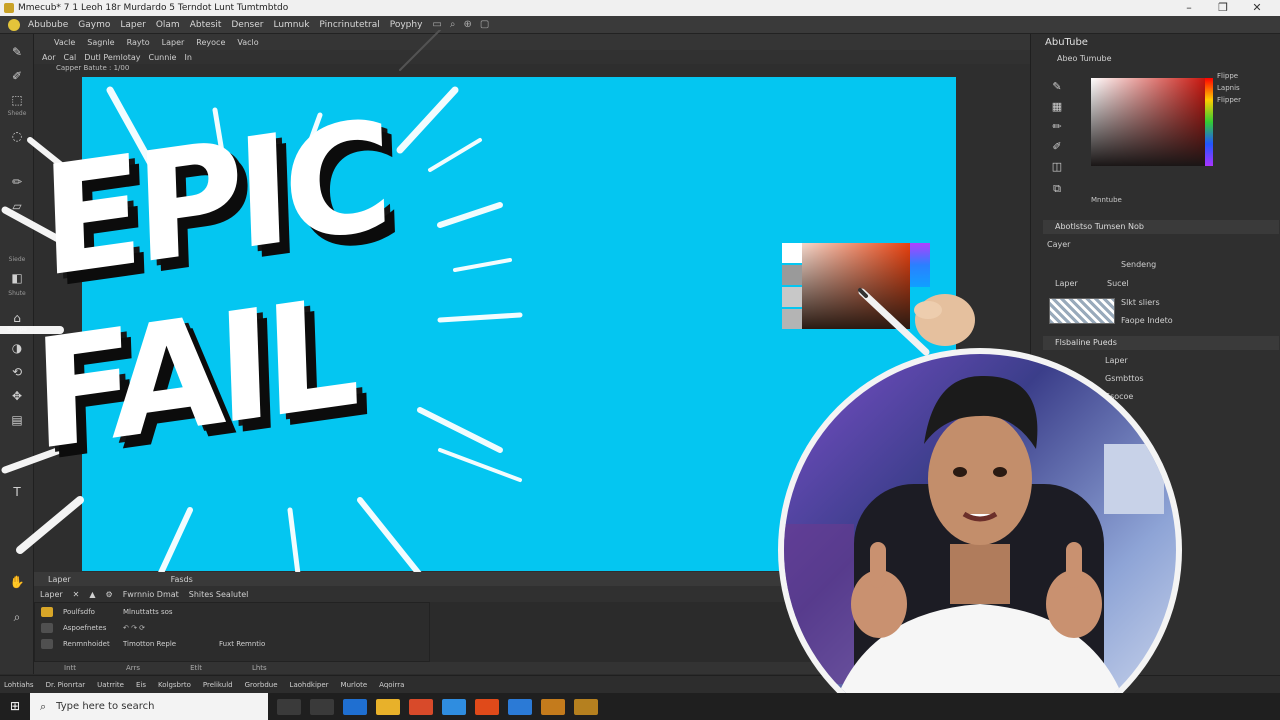 Image resolution: width=1280 pixels, height=720 pixels. I want to click on panel-title: AbuTube, so click(1066, 42).